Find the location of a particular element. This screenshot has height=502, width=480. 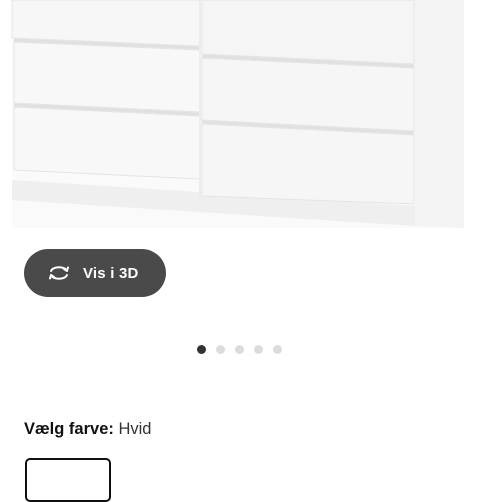

color-label: Vælg farve: is located at coordinates (69, 429).